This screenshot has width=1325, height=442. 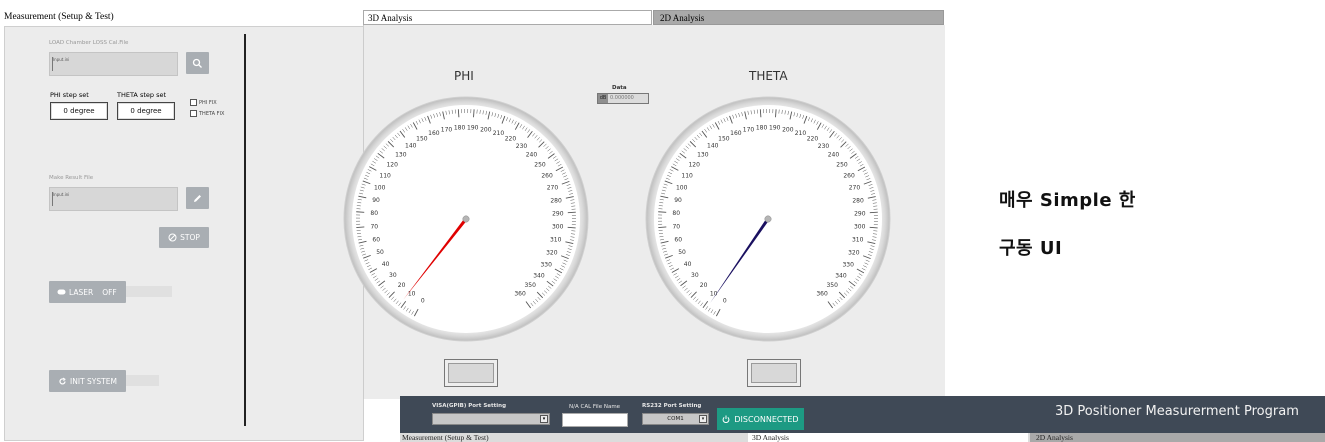 I want to click on phi-tick-label: 0, so click(x=423, y=300).